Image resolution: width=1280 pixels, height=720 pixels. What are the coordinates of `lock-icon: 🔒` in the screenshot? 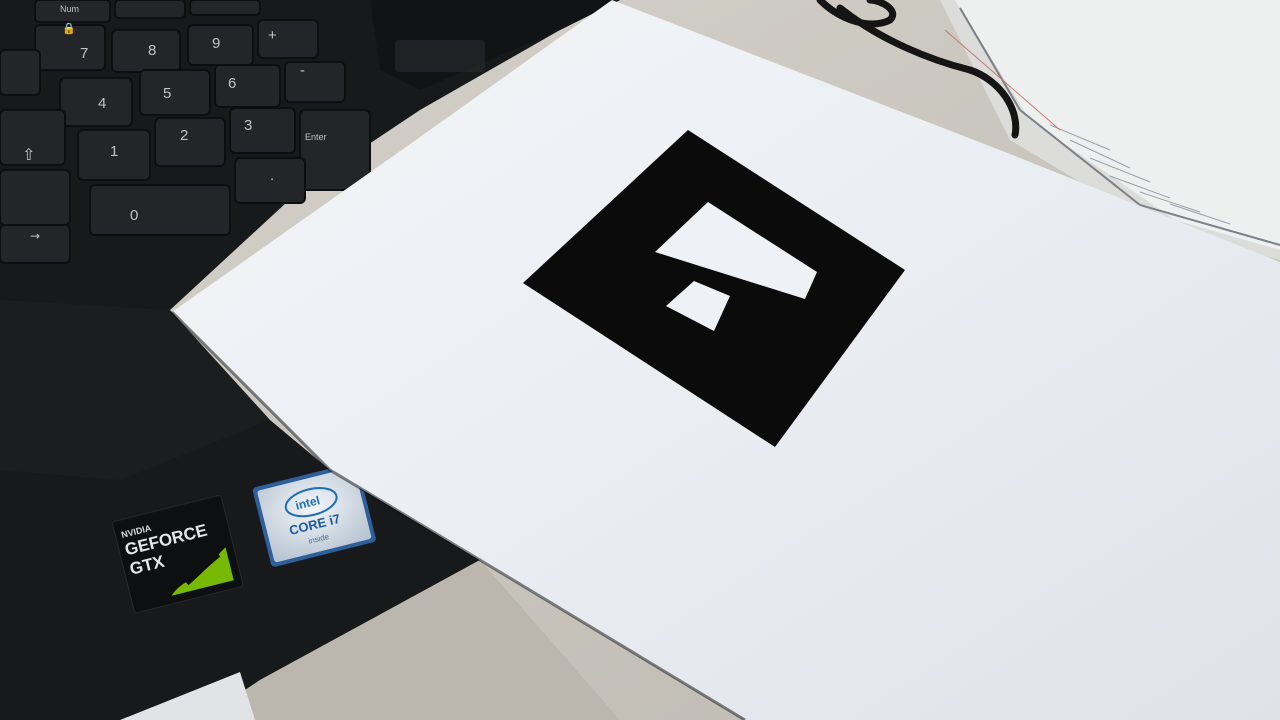 It's located at (69, 28).